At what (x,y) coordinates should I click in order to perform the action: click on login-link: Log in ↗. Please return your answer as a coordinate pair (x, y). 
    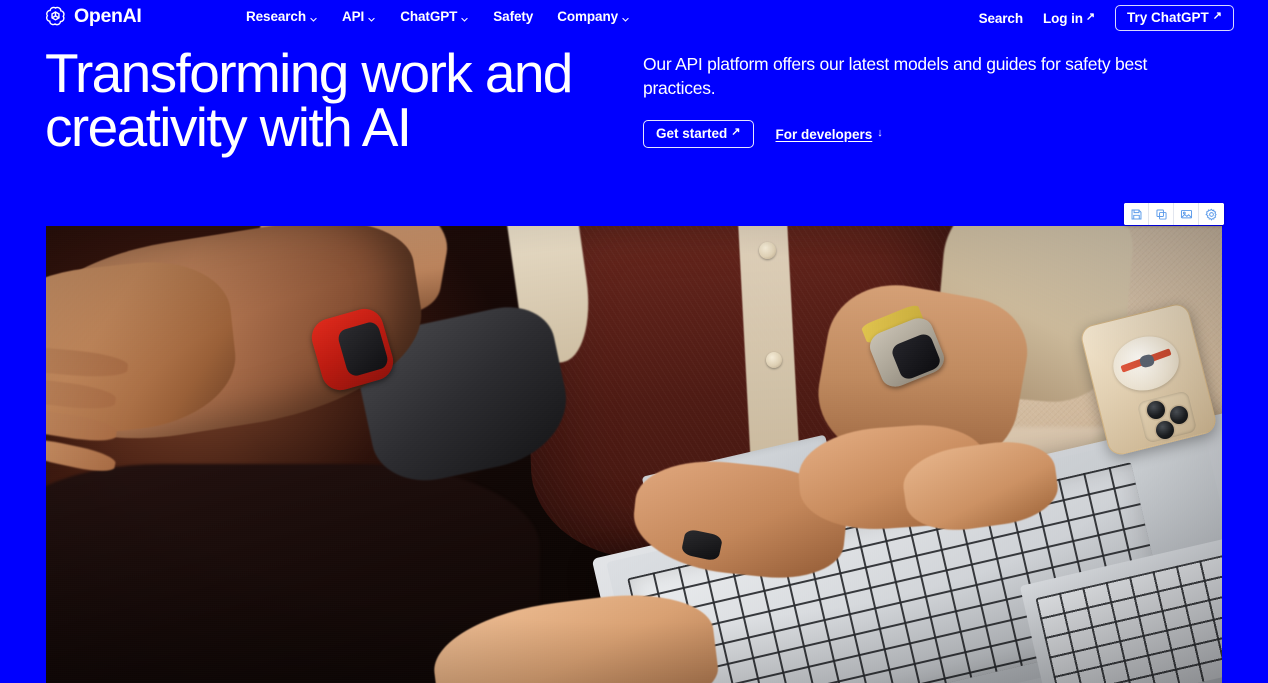
    Looking at the image, I should click on (1069, 18).